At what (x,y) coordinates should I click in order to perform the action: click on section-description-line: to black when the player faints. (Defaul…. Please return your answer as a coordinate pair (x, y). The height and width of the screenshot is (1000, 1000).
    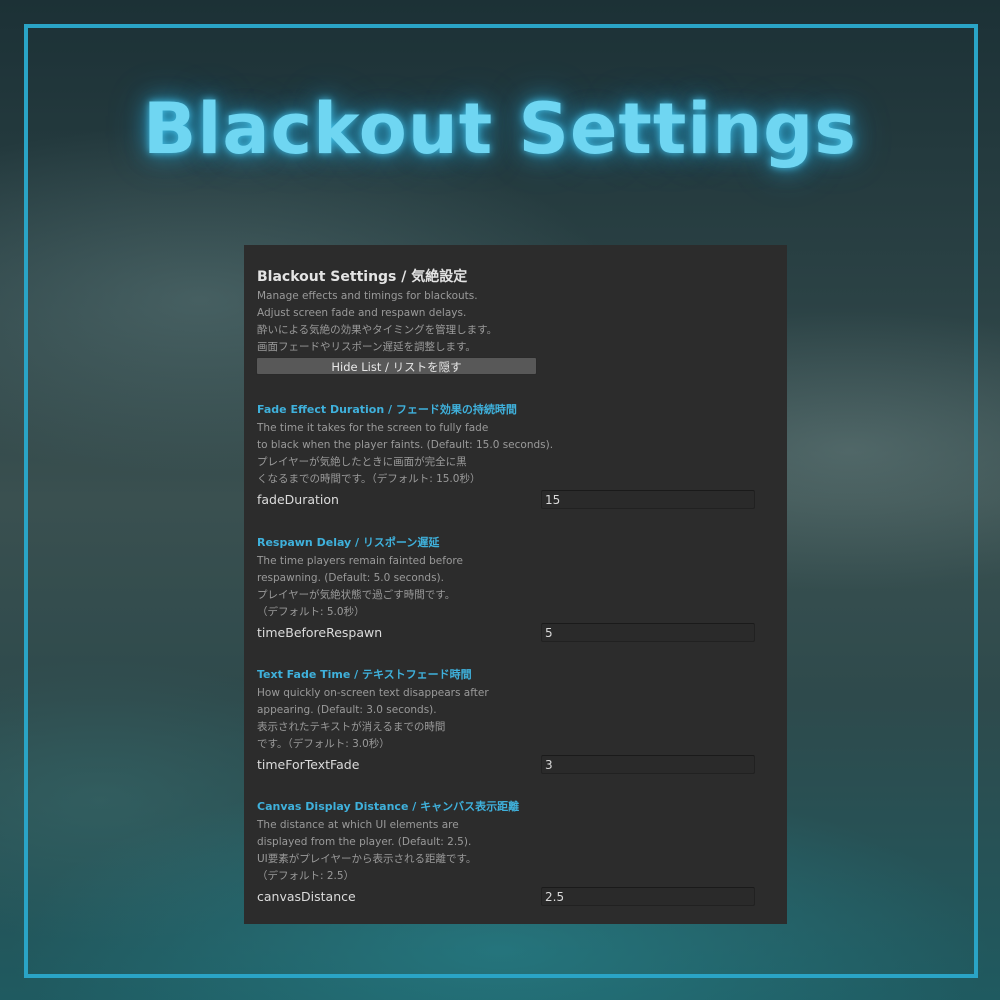
    Looking at the image, I should click on (405, 445).